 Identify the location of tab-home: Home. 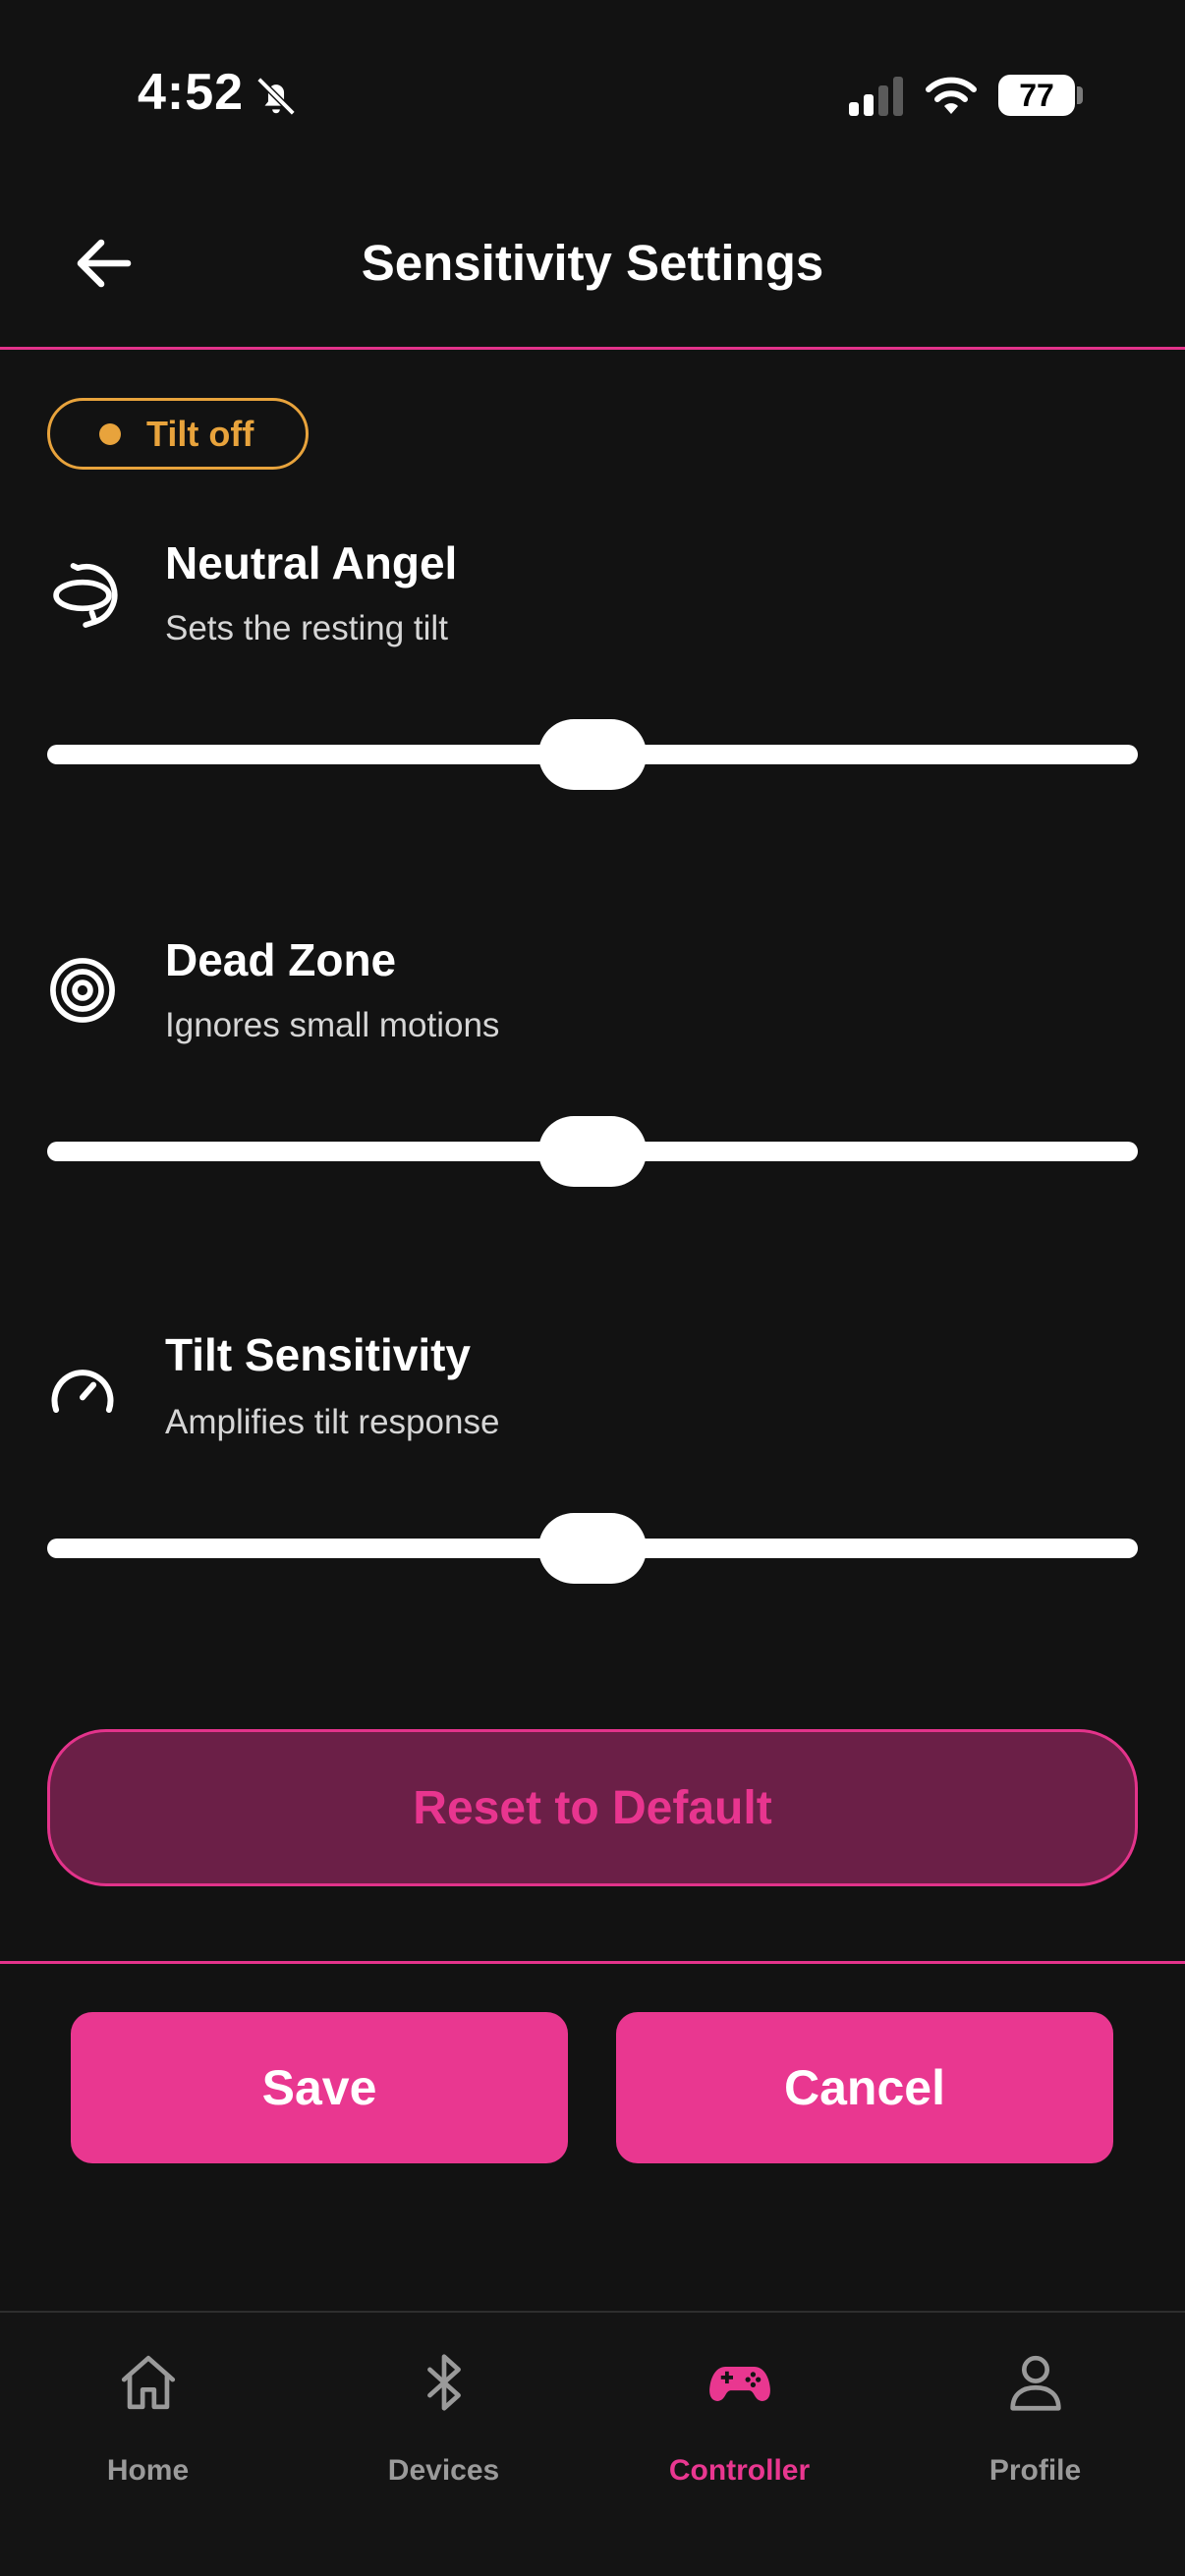
(148, 2444).